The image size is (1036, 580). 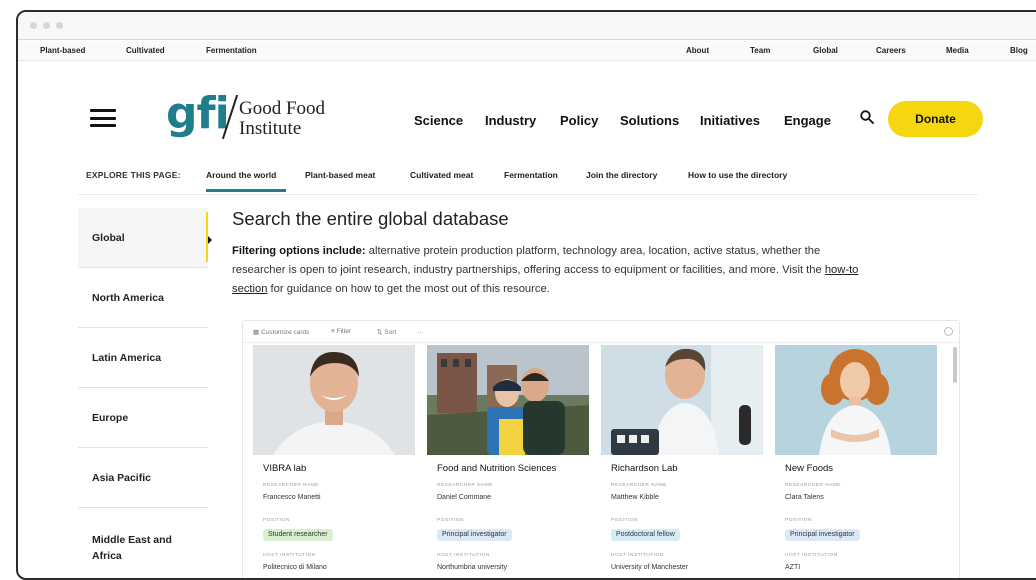 What do you see at coordinates (697, 50) in the screenshot?
I see `utility-nav-about: About` at bounding box center [697, 50].